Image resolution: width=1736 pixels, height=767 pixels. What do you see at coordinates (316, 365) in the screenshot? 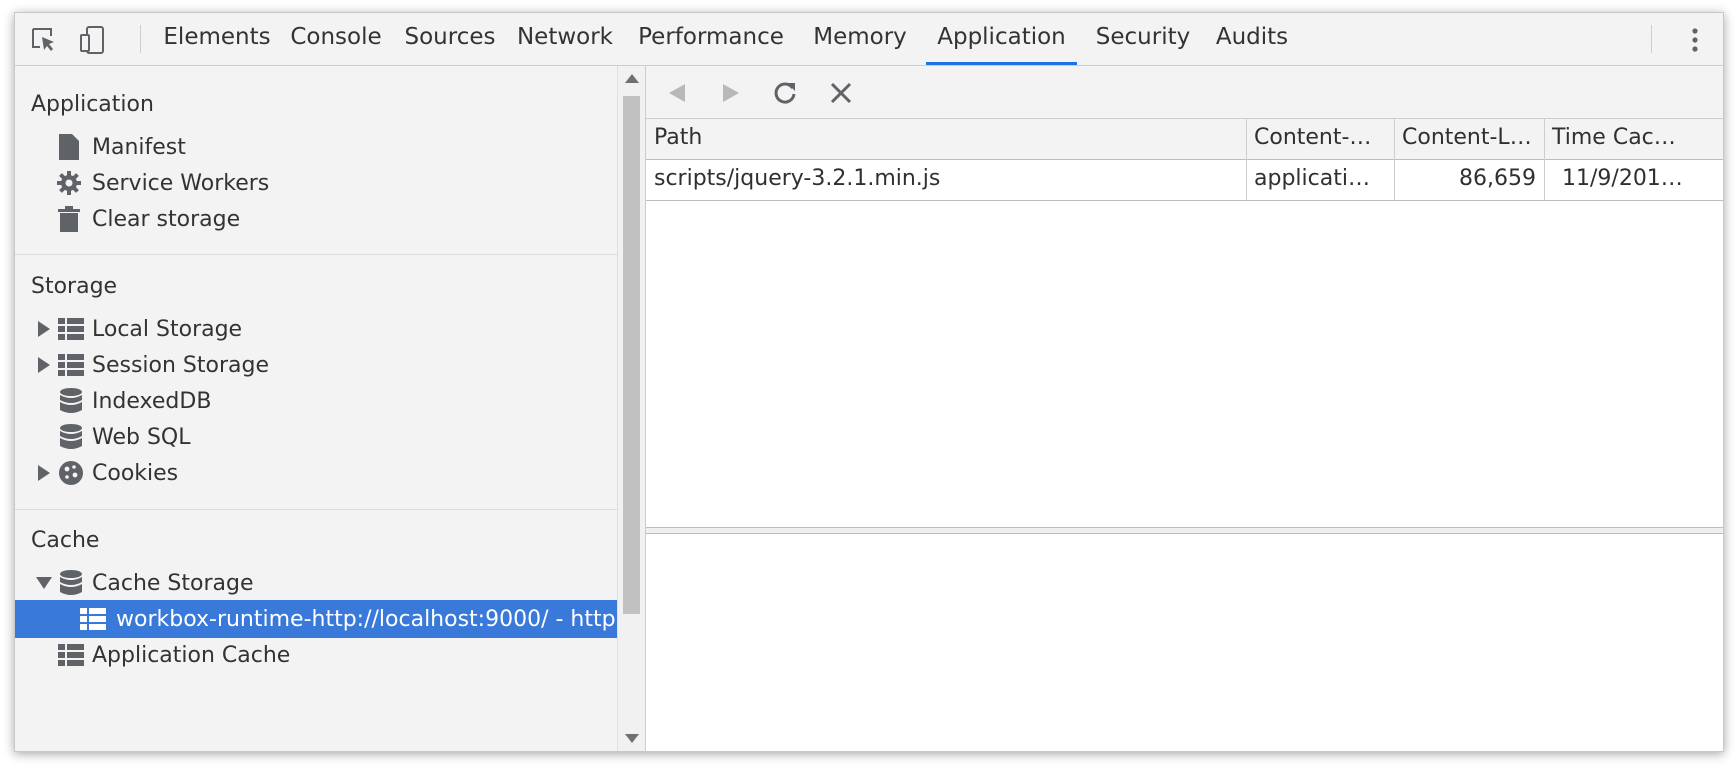
I see `sidebar-item-session-storage: Session Storage` at bounding box center [316, 365].